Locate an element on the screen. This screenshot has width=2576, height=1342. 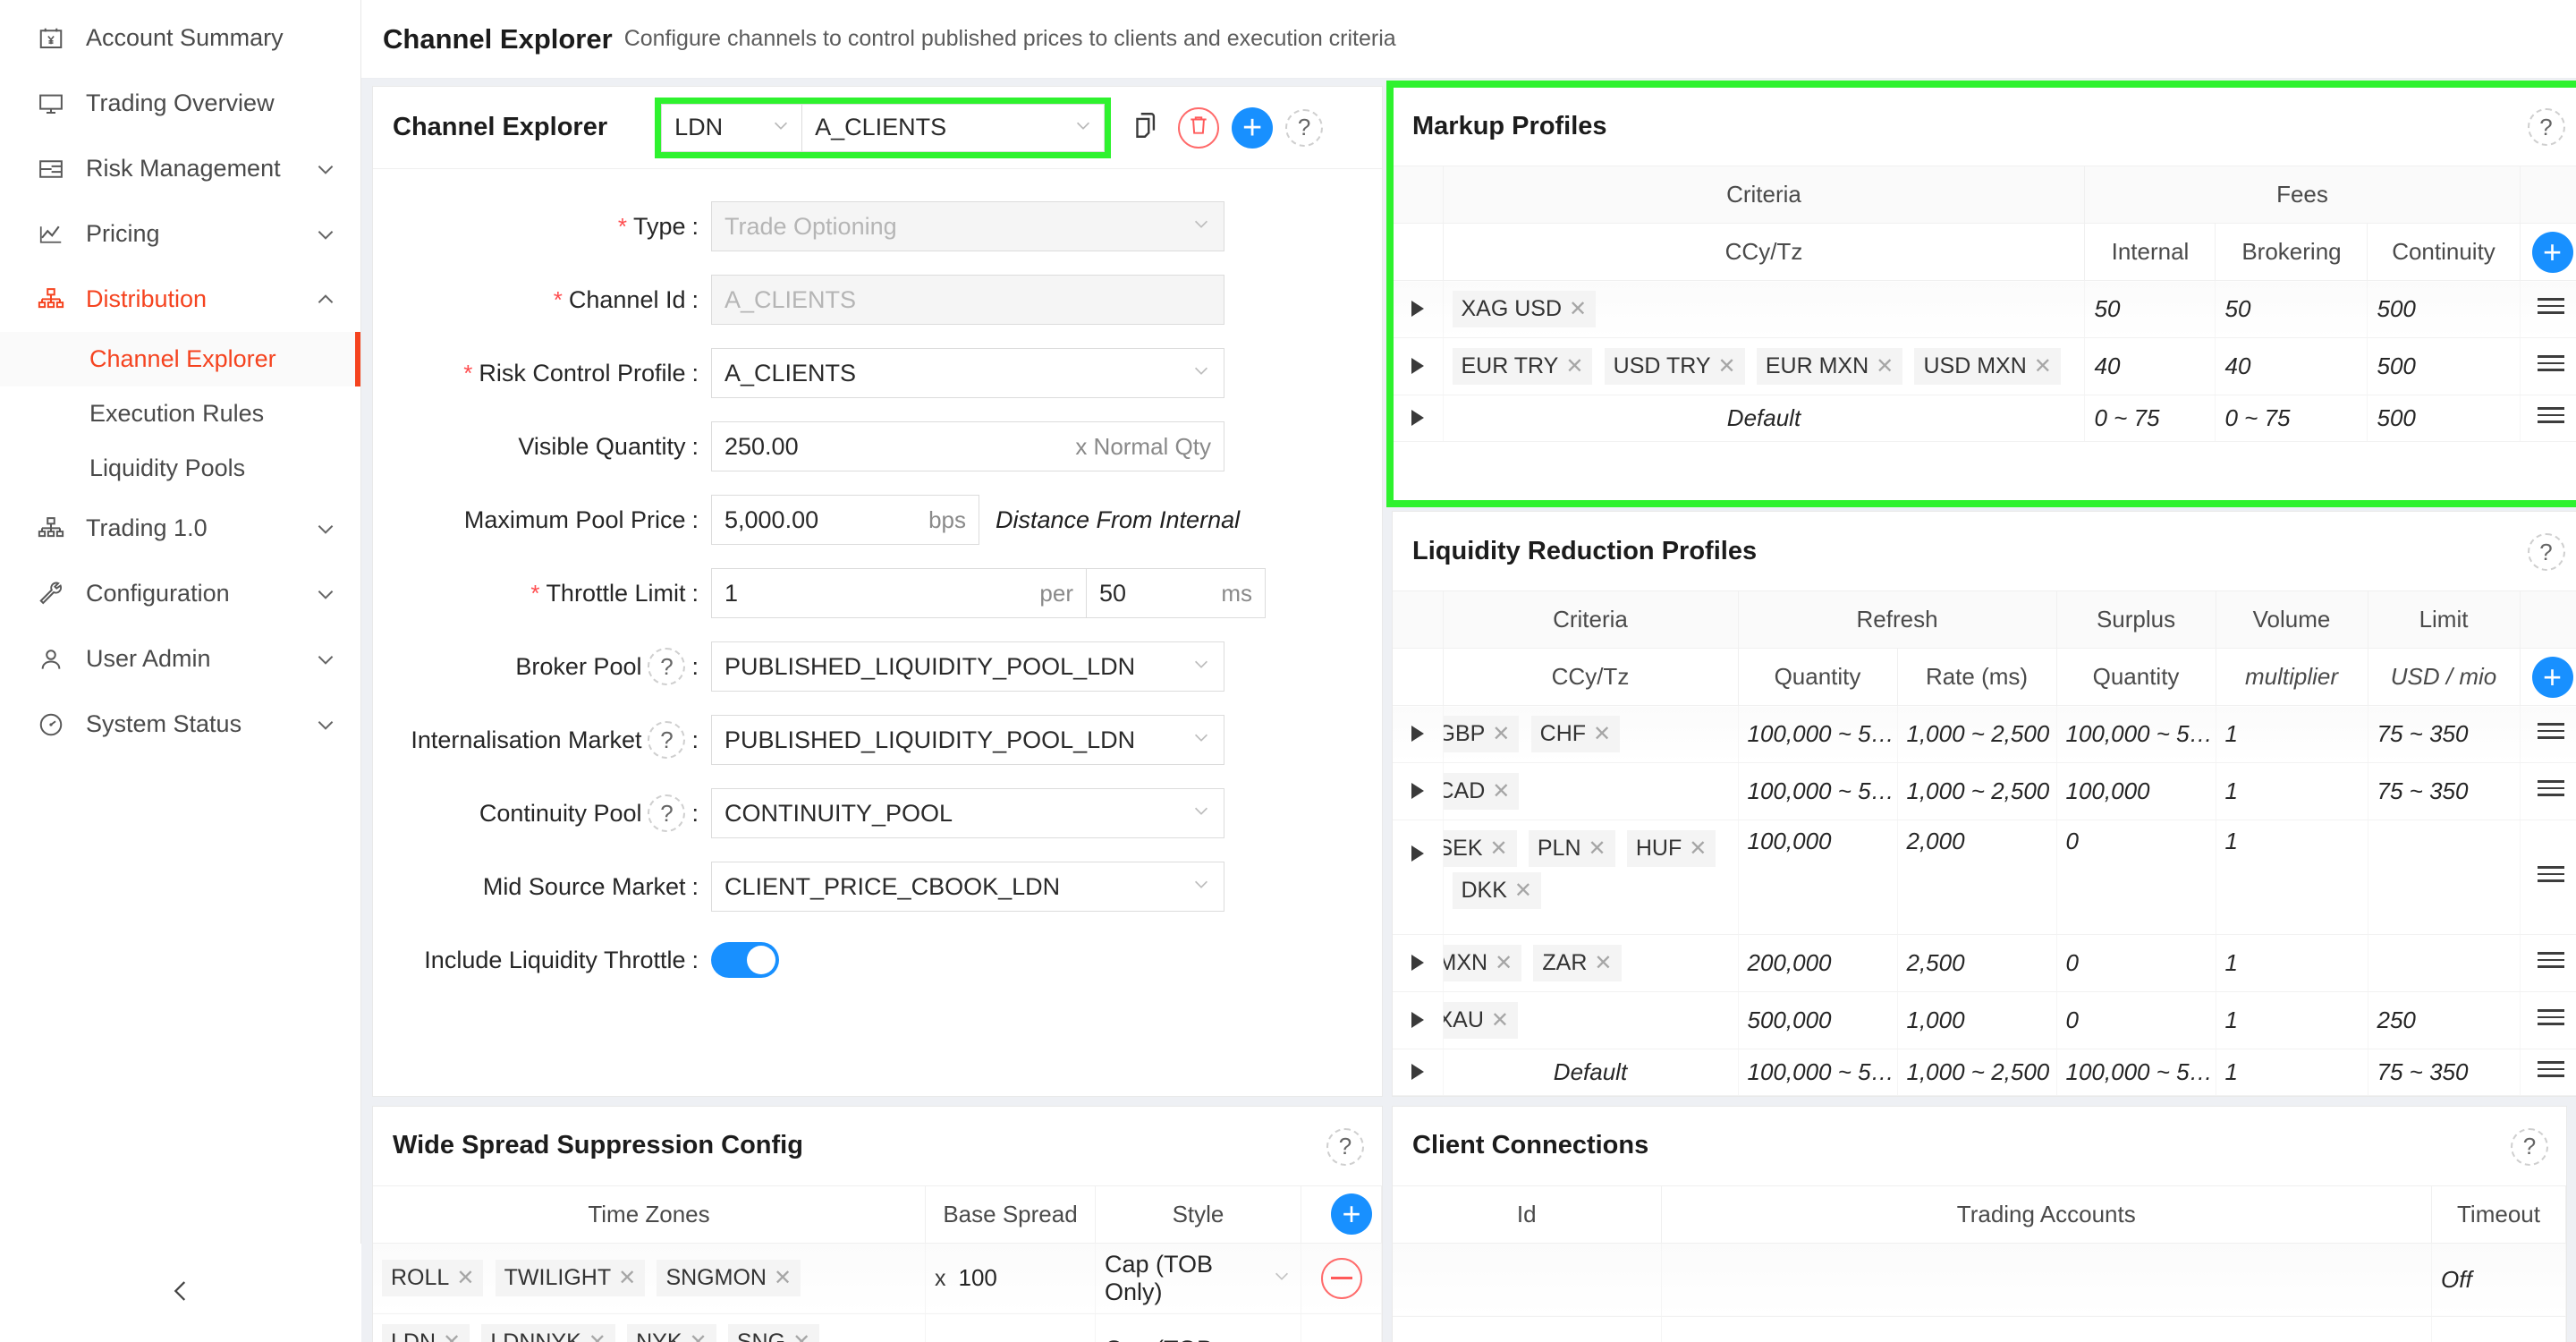
table-row: XAG USD ✕ 50 50 500 is located at coordinates (1984, 309).